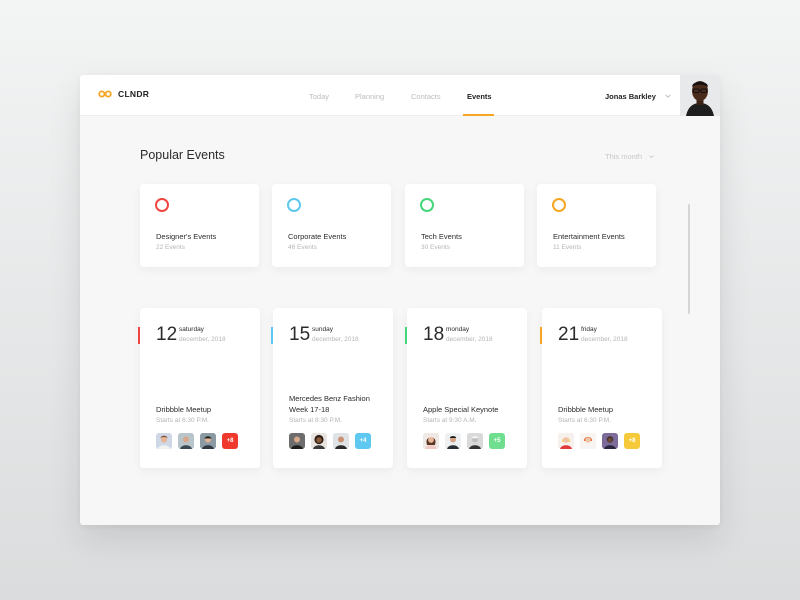 The image size is (800, 600). I want to click on event-day: 15, so click(300, 334).